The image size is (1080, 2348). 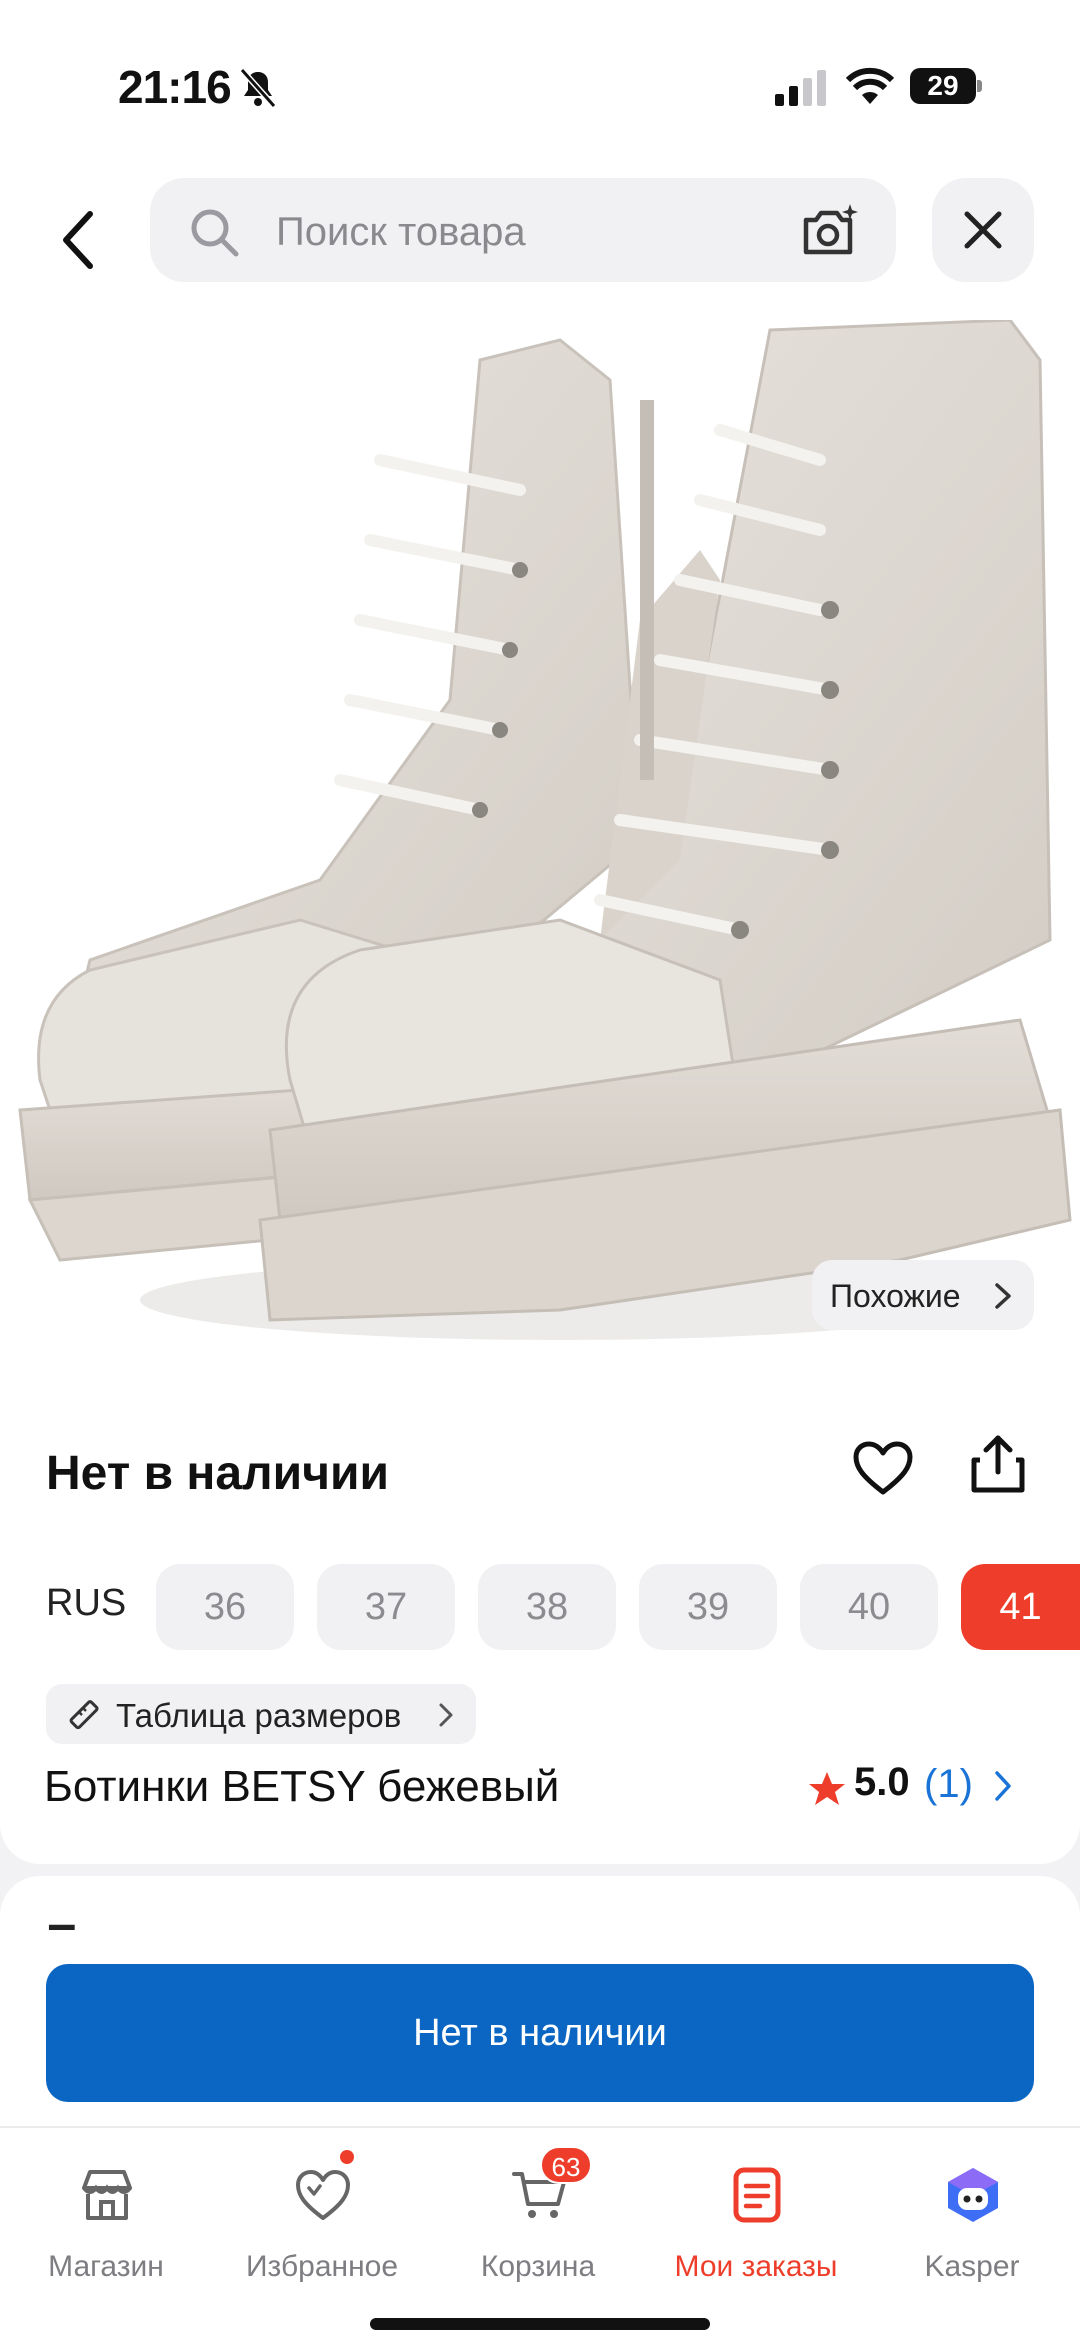 What do you see at coordinates (80, 240) in the screenshot?
I see `back-arrow-icon` at bounding box center [80, 240].